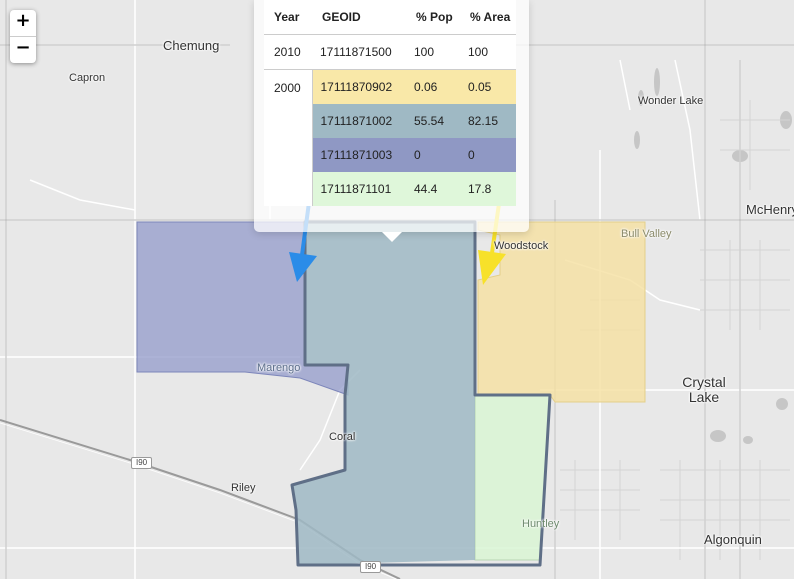 This screenshot has width=794, height=579. I want to click on year-cell: 2010, so click(288, 52).